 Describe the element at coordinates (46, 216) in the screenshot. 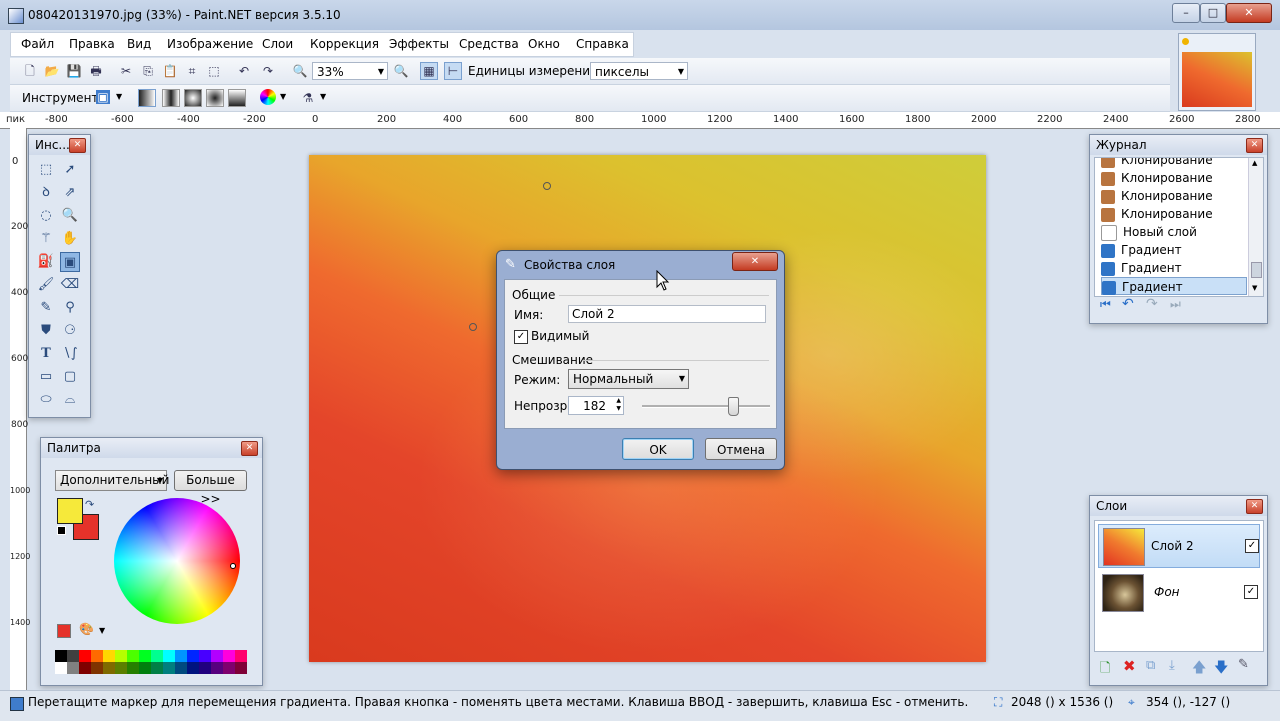

I see `ellipse-select-icon: ◌` at that location.